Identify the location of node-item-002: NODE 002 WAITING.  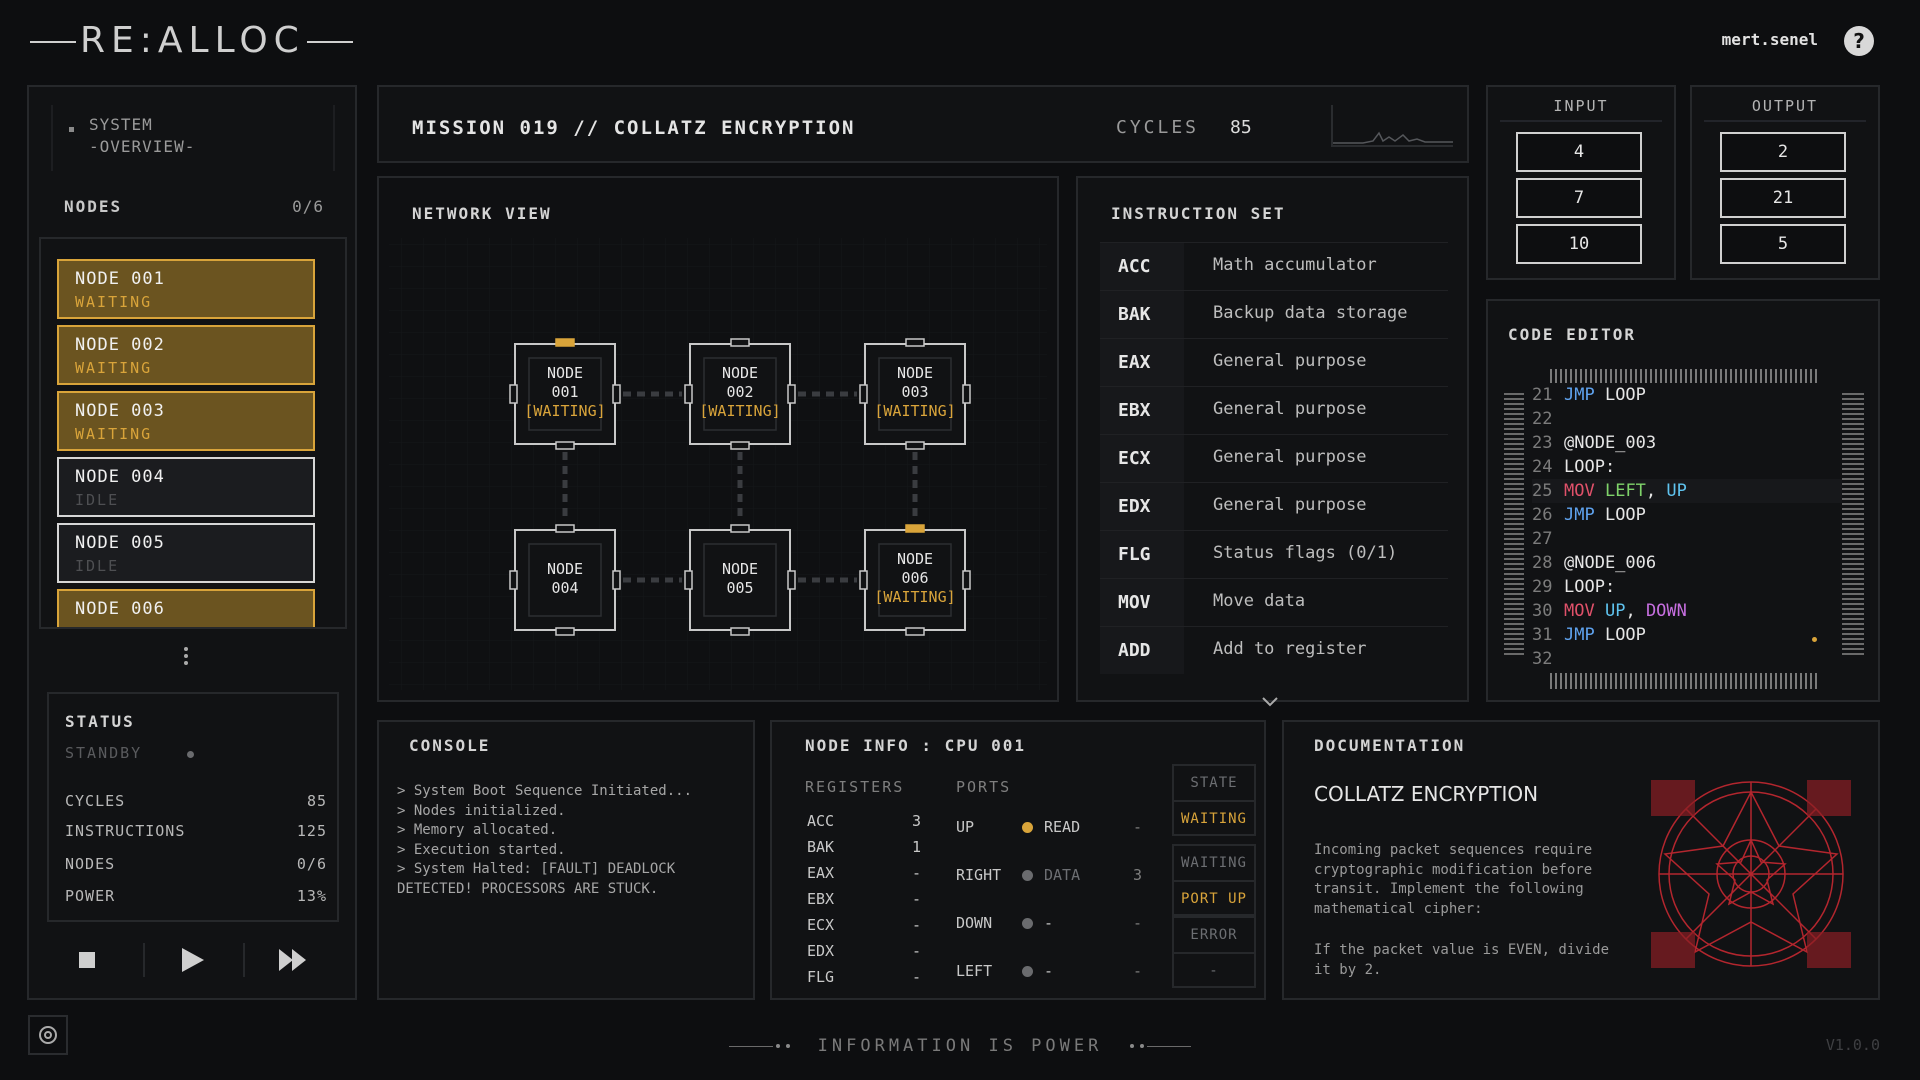
(186, 355).